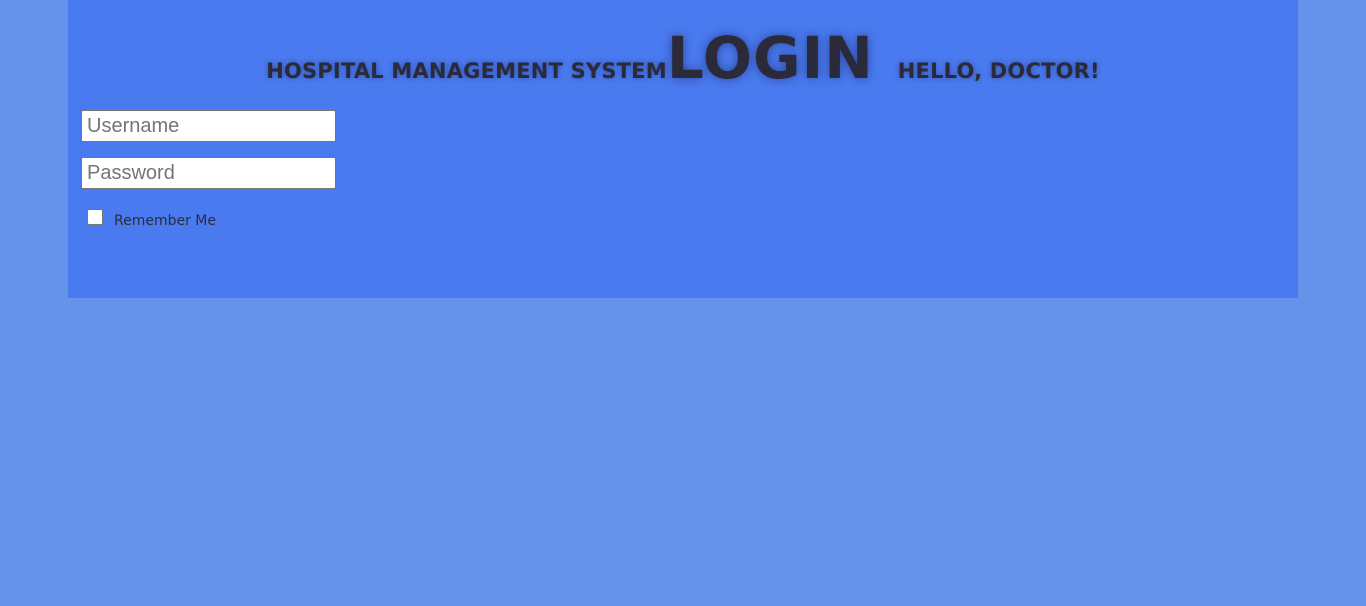  Describe the element at coordinates (466, 71) in the screenshot. I see `system-title: HOSPITAL MANAGEMENT SYSTEM` at that location.